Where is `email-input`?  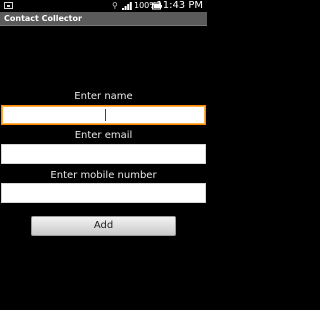
email-input is located at coordinates (103, 154).